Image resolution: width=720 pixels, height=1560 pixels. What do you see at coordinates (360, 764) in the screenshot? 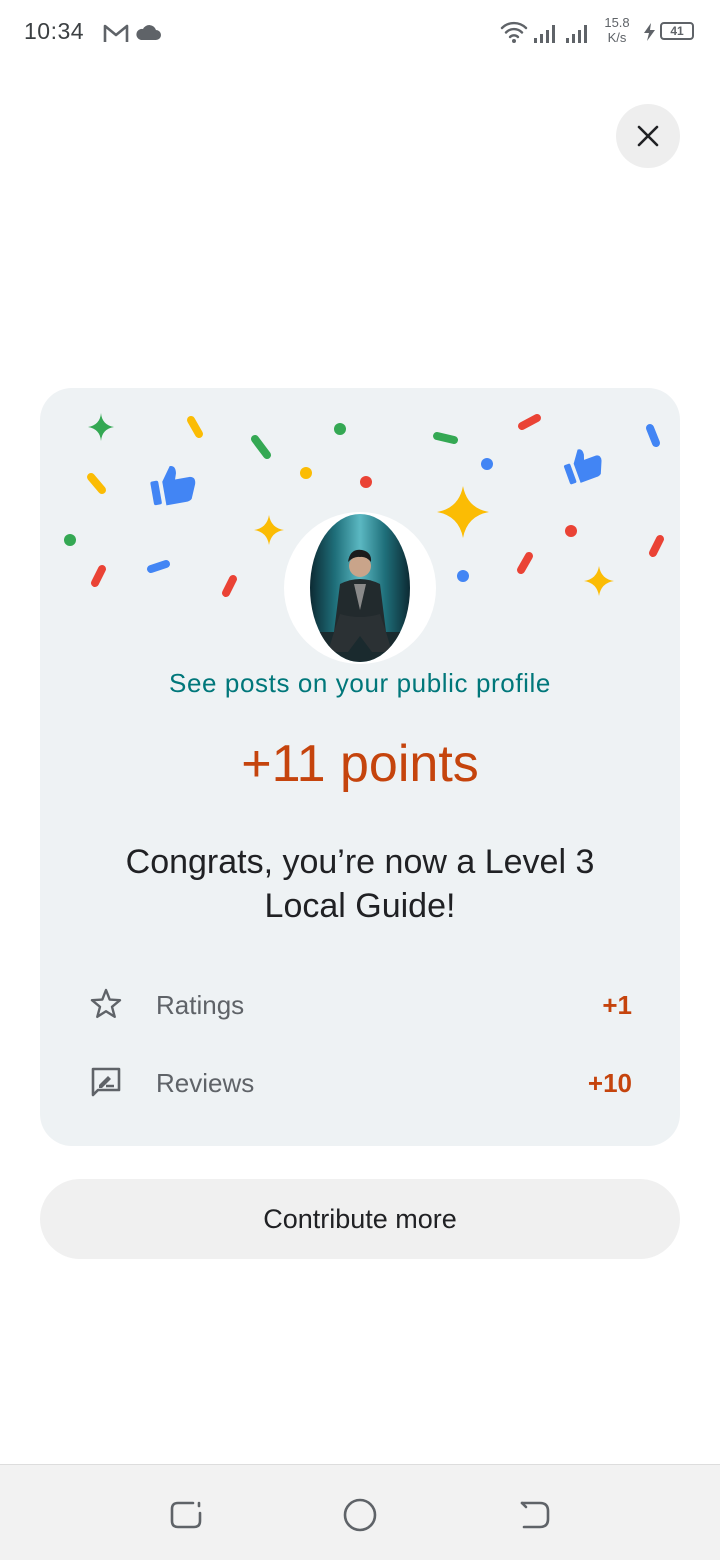
I see `points-earned: +11 points` at bounding box center [360, 764].